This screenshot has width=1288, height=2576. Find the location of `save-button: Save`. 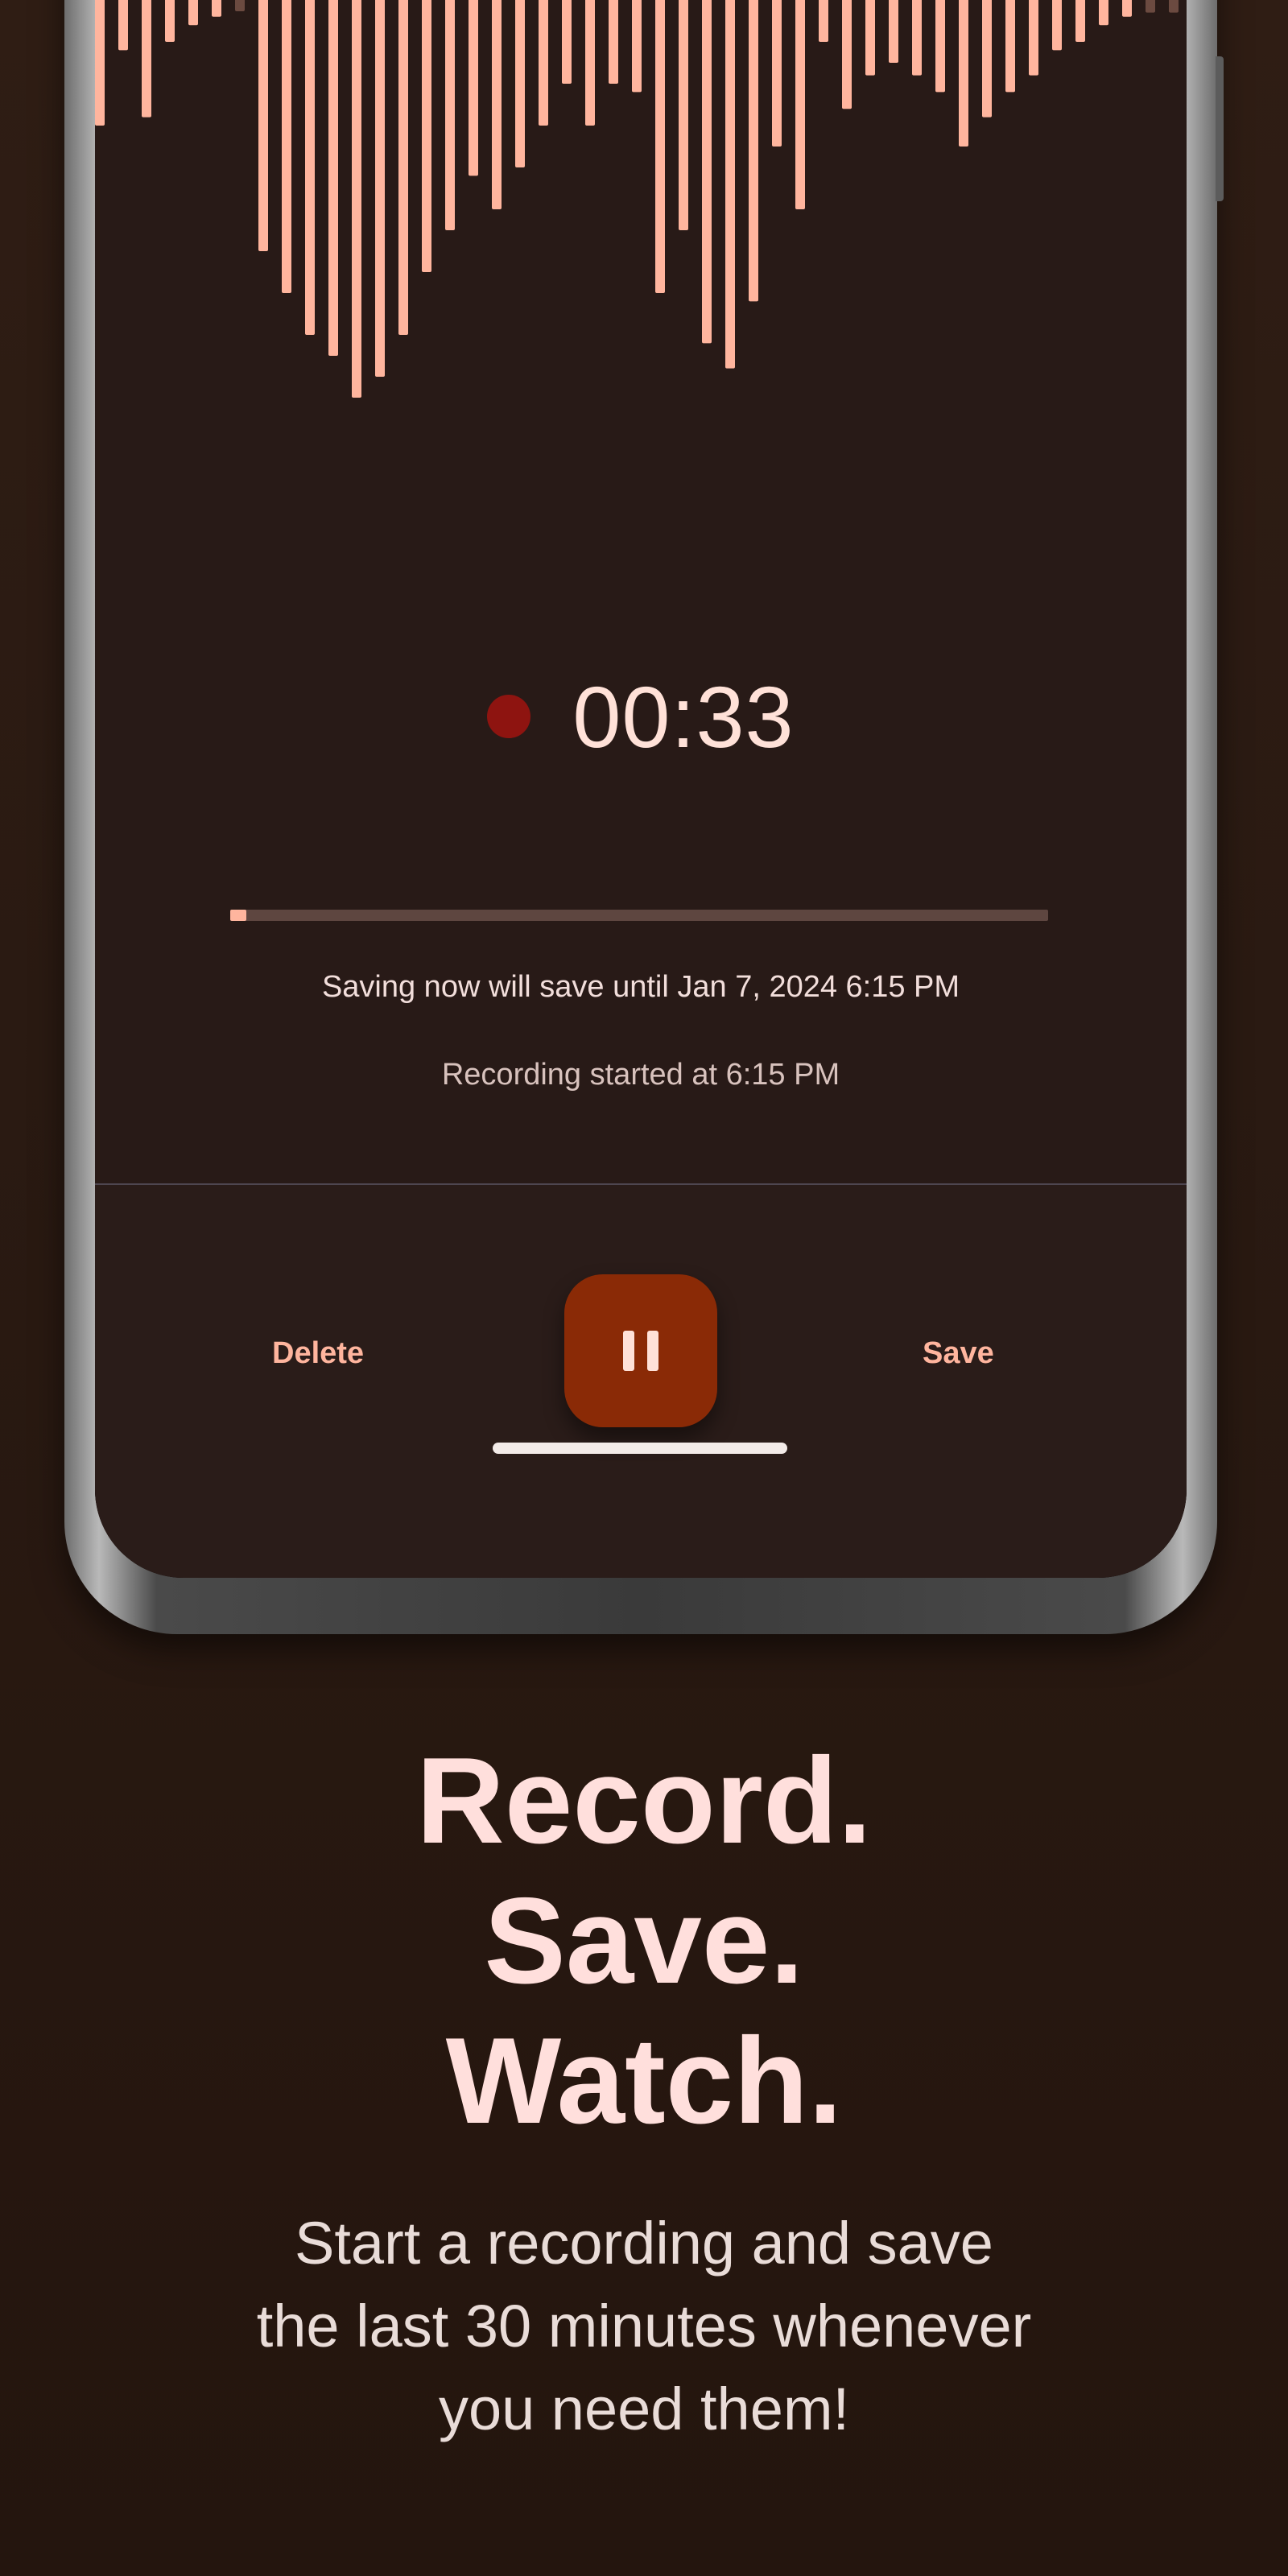

save-button: Save is located at coordinates (958, 1353).